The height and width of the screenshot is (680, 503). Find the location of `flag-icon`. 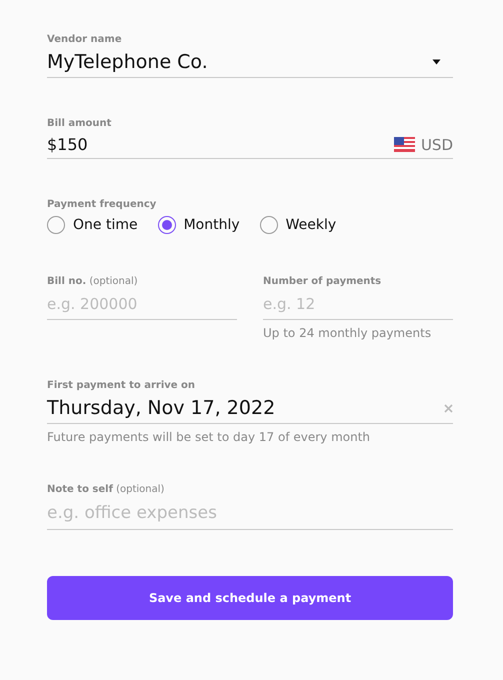

flag-icon is located at coordinates (404, 144).